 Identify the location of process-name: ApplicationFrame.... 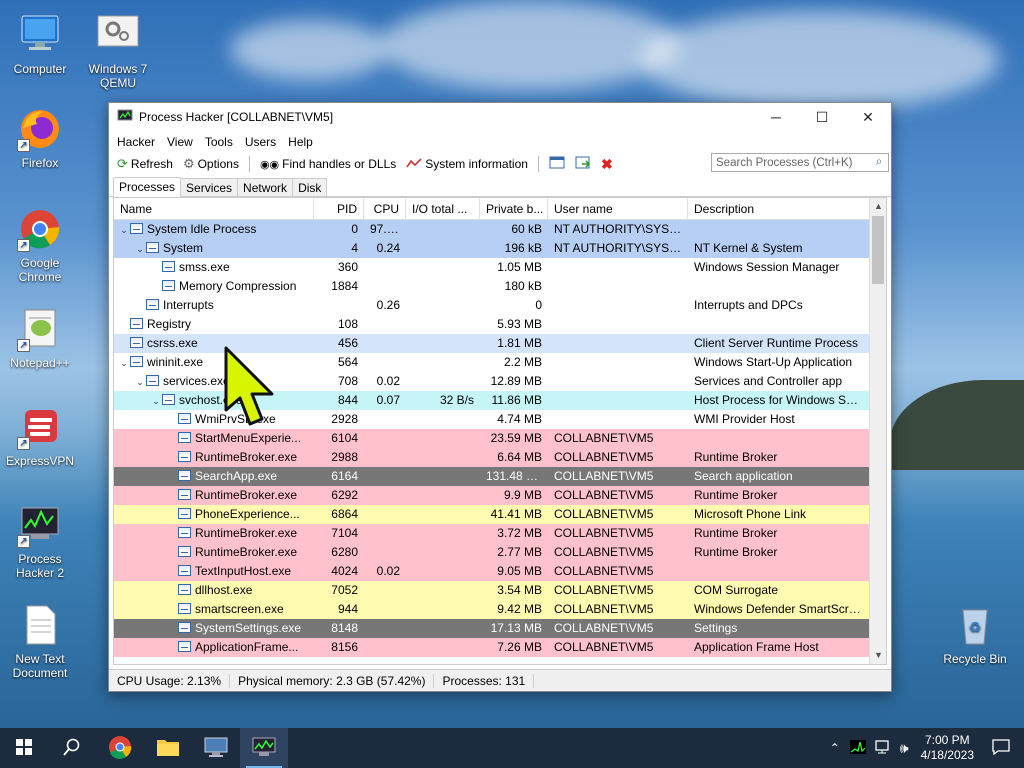
(247, 647).